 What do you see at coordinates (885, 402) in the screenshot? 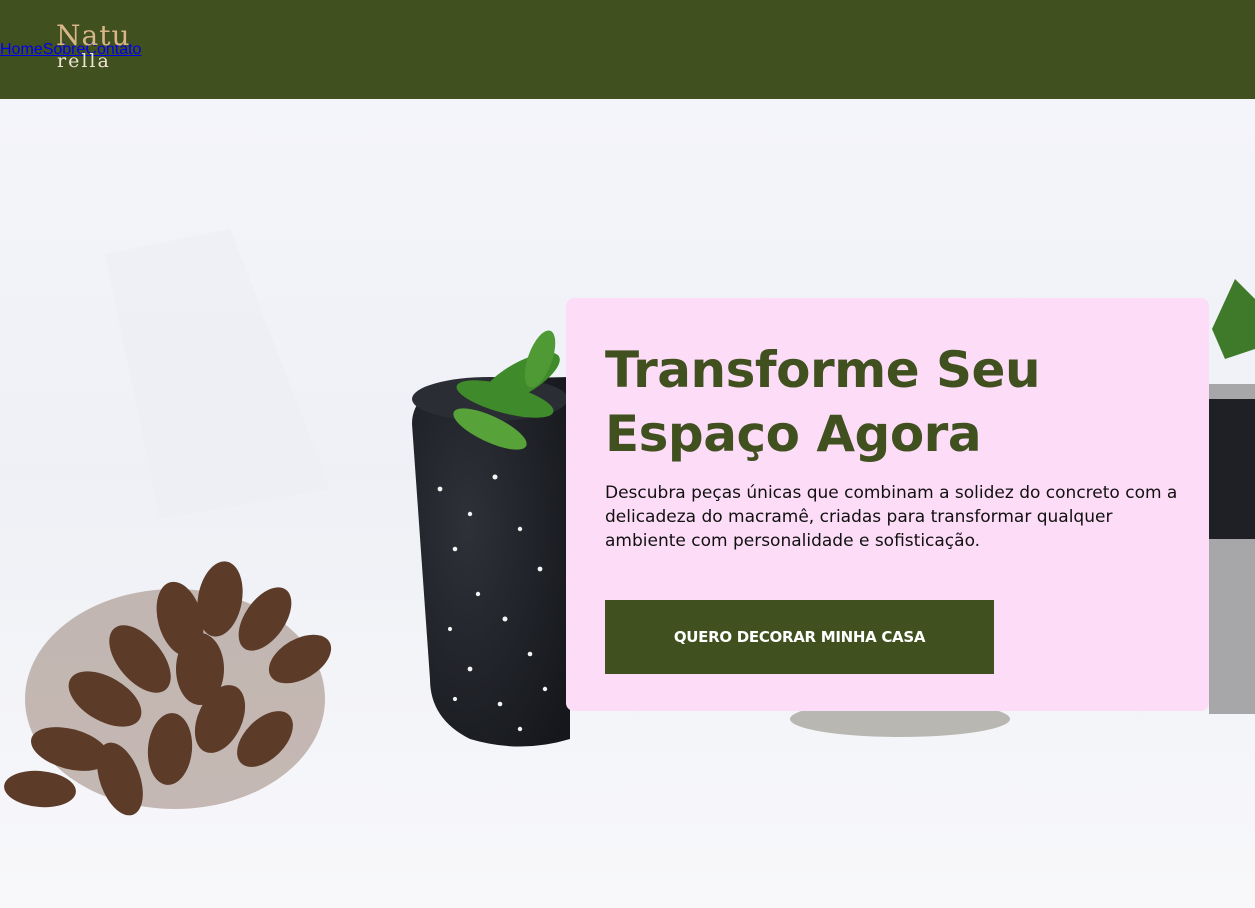
I see `hero-title: Transforme Seu Espaço Agora` at bounding box center [885, 402].